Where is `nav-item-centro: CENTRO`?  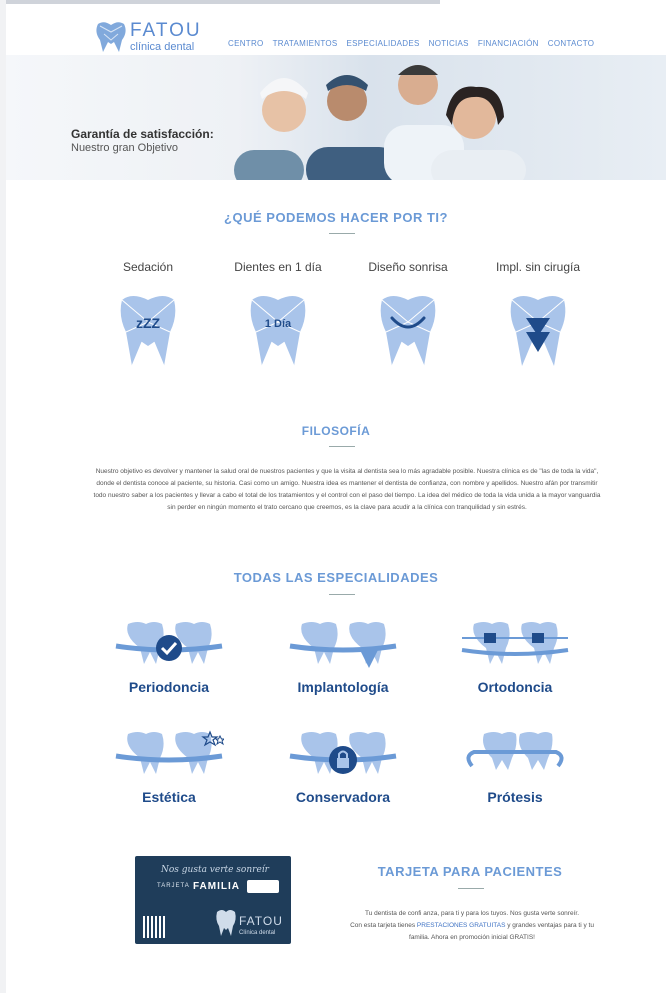 nav-item-centro: CENTRO is located at coordinates (246, 43).